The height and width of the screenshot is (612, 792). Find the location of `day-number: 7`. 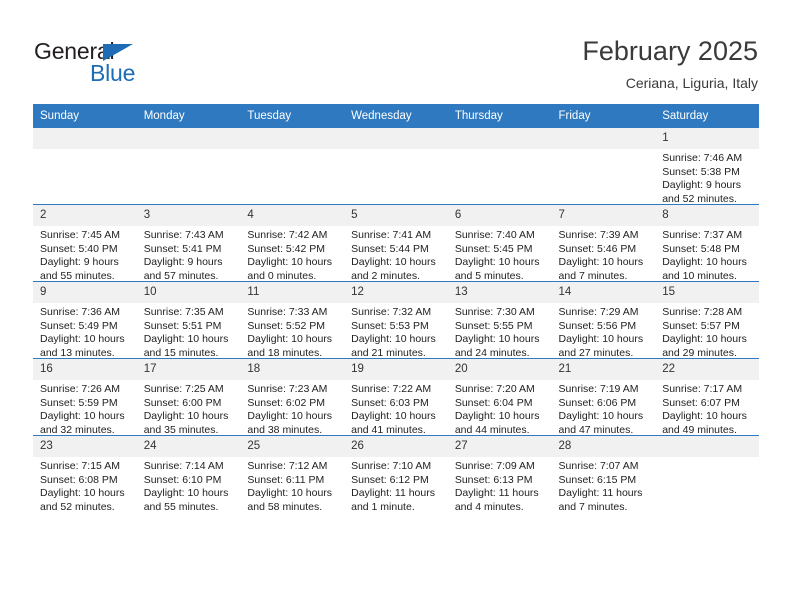

day-number: 7 is located at coordinates (603, 215).